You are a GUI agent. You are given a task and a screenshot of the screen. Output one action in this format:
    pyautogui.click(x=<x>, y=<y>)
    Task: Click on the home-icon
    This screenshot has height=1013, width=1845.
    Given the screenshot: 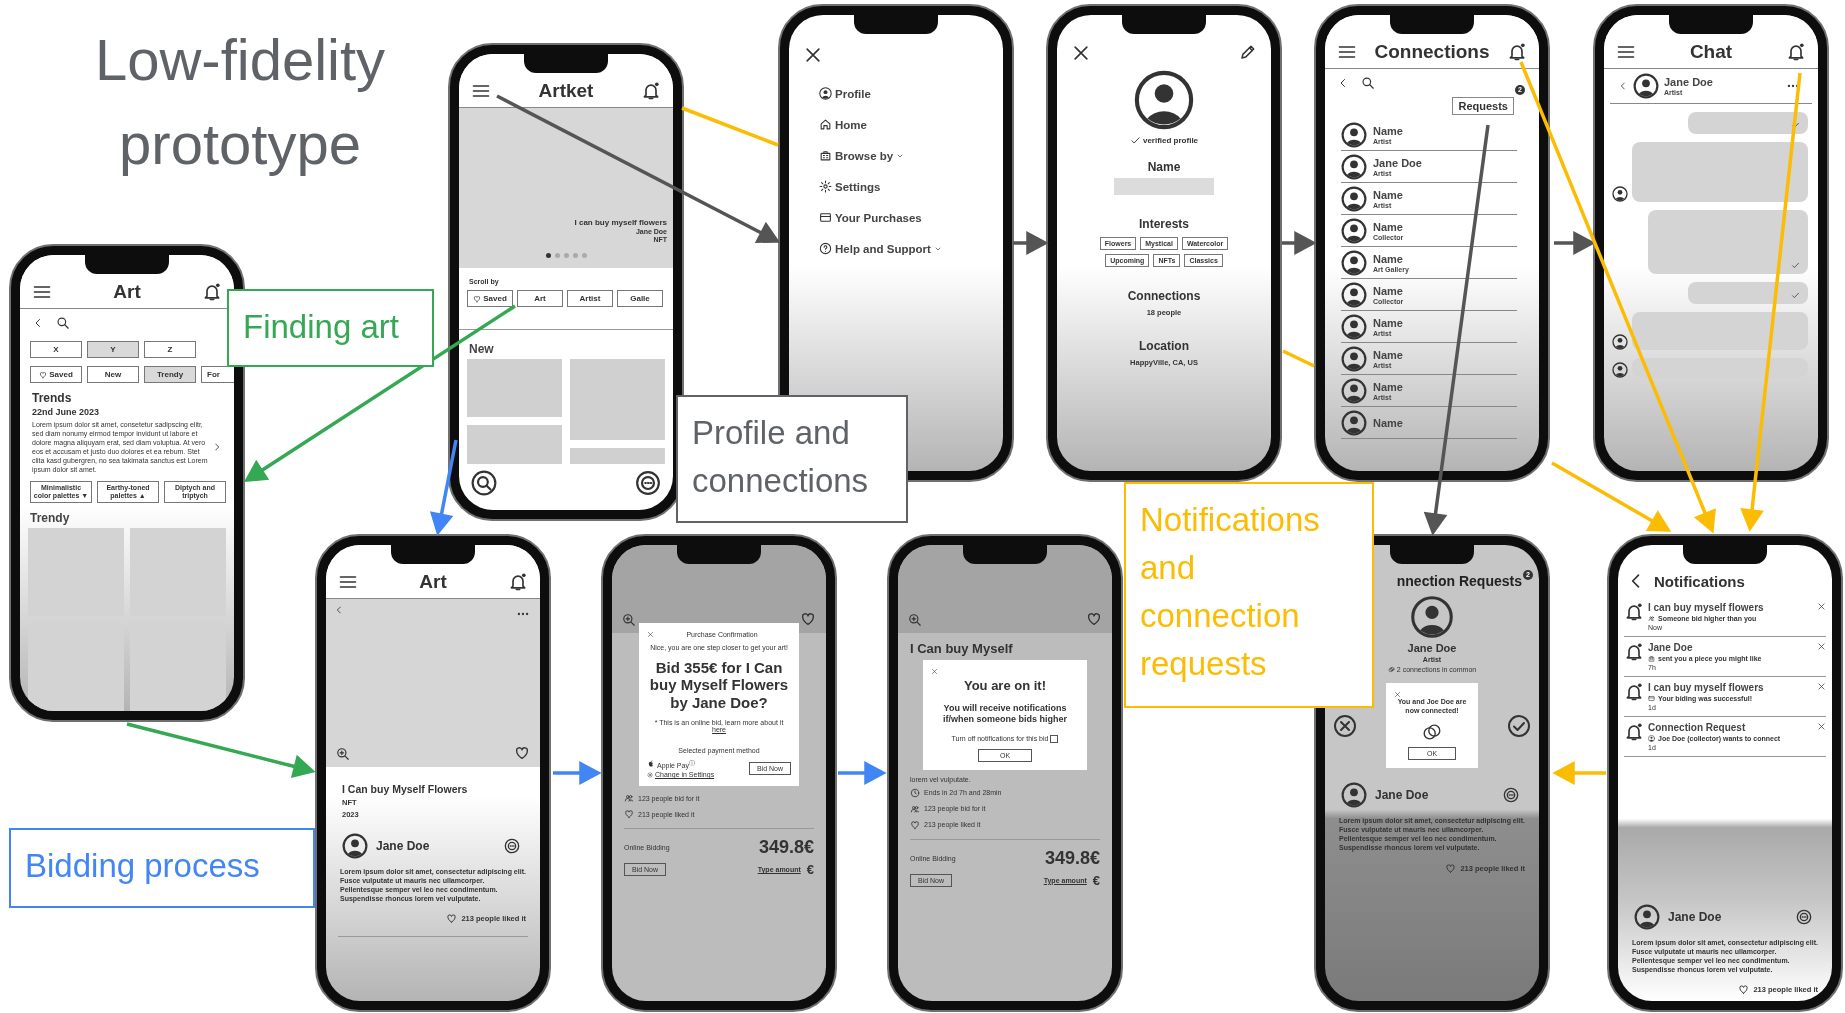 What is the action you would take?
    pyautogui.click(x=825, y=124)
    